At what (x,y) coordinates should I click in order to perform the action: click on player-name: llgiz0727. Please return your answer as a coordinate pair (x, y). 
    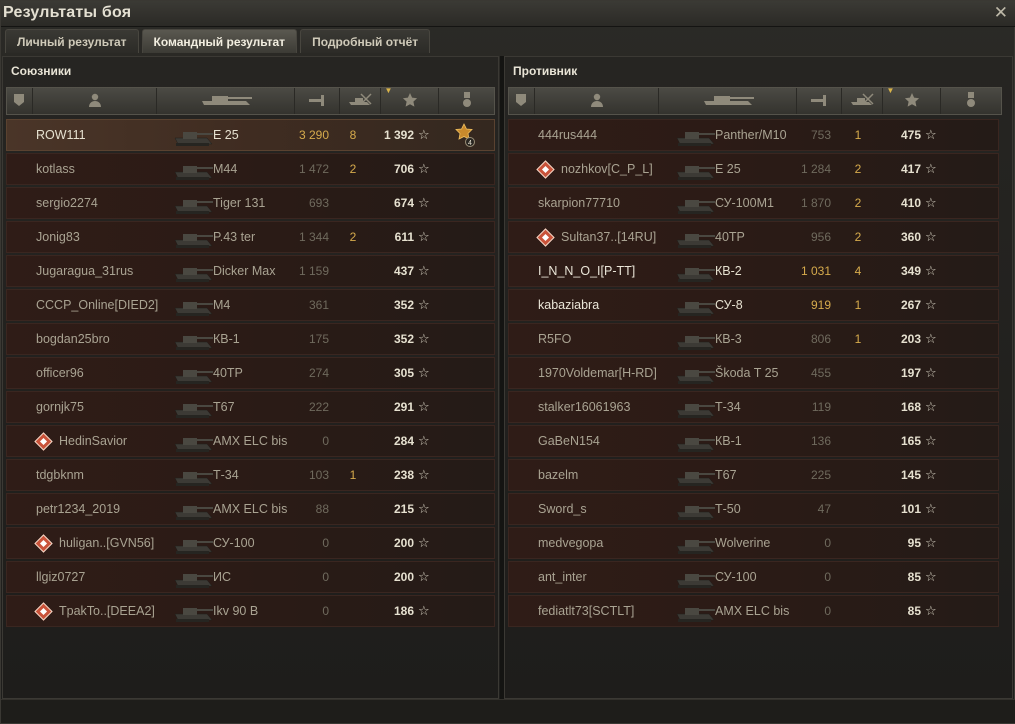
    Looking at the image, I should click on (61, 577).